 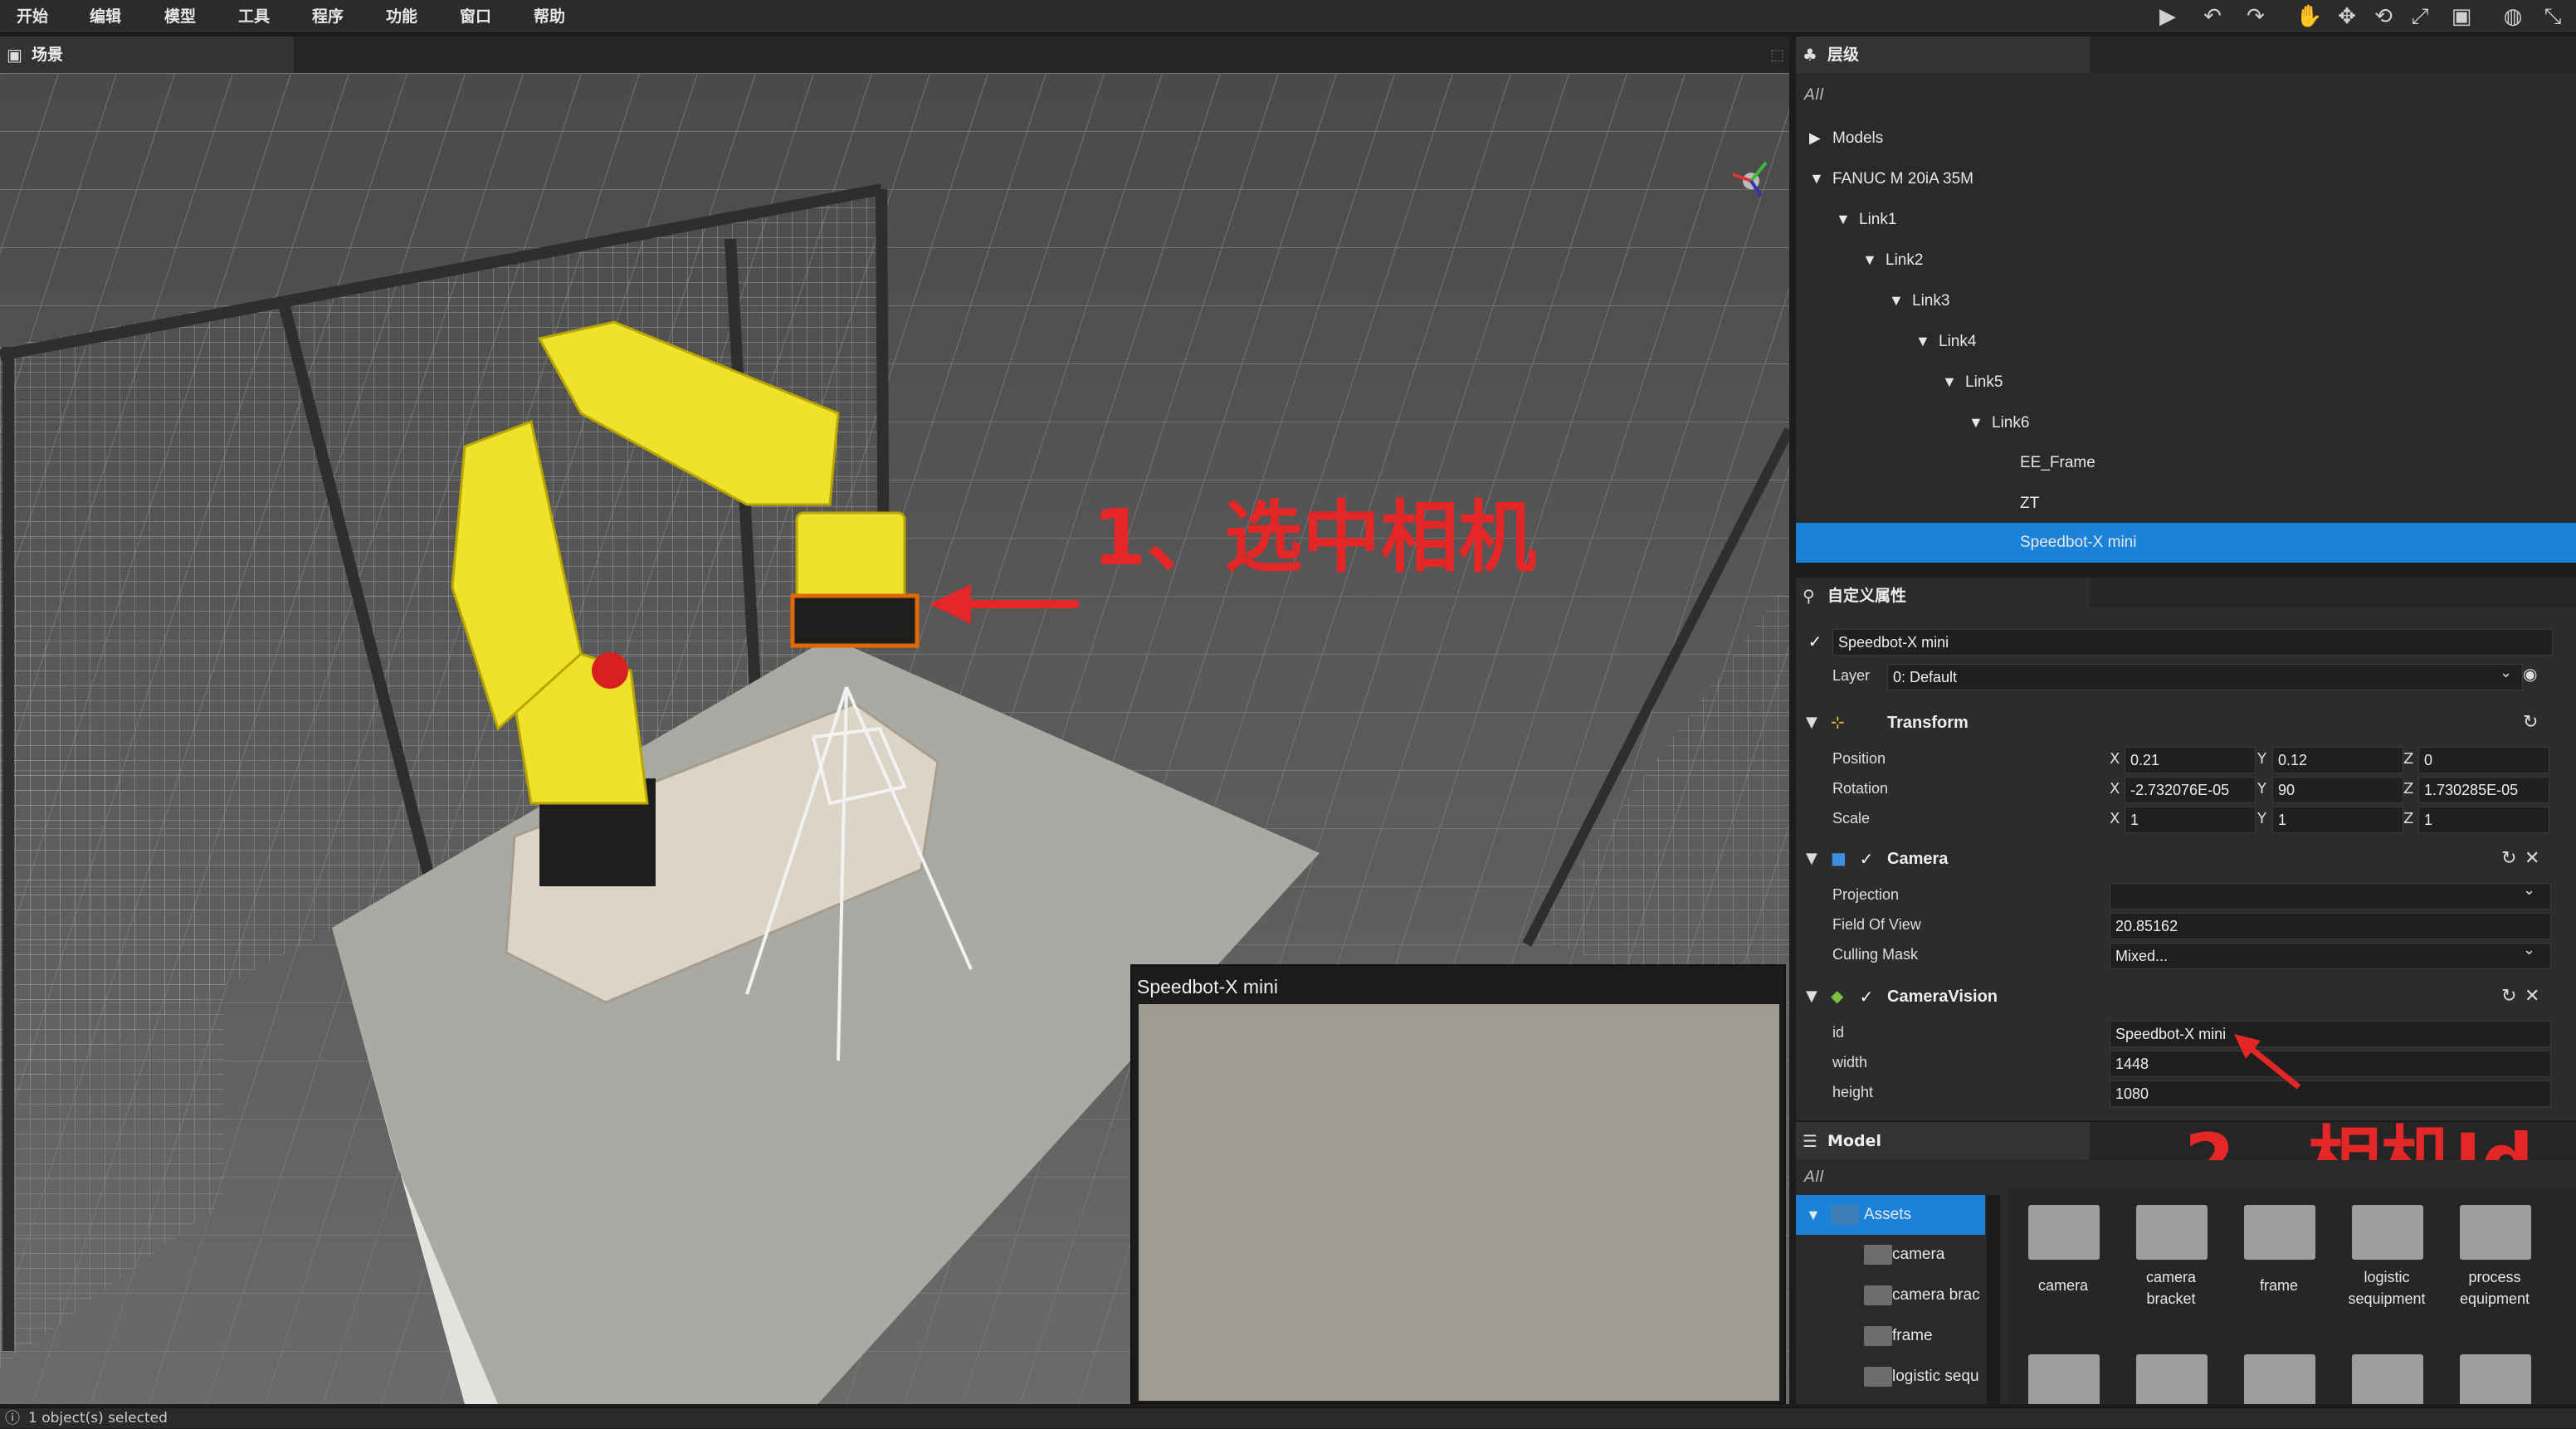 What do you see at coordinates (2530, 674) in the screenshot?
I see `target-icon: ◉` at bounding box center [2530, 674].